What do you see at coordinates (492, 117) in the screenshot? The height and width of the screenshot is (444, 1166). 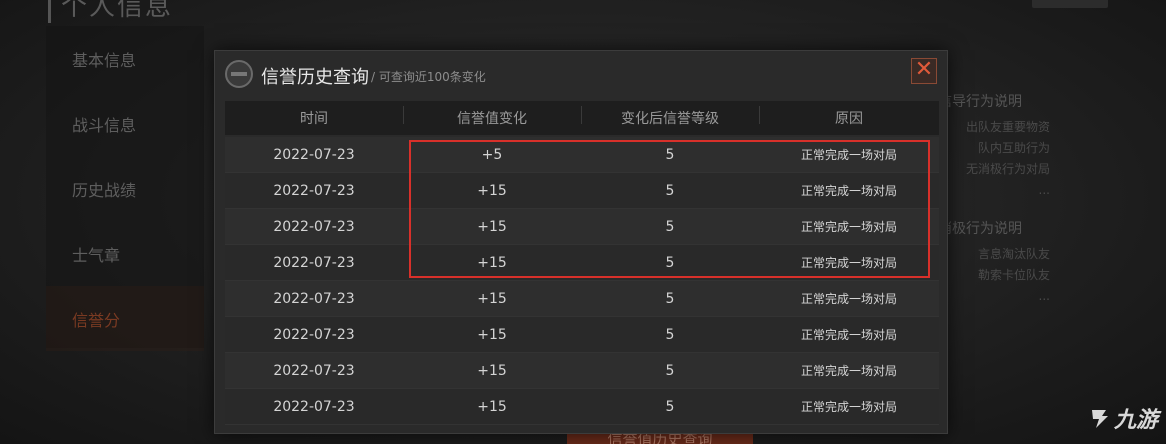 I see `column-header-credit-change: 信誉值变化` at bounding box center [492, 117].